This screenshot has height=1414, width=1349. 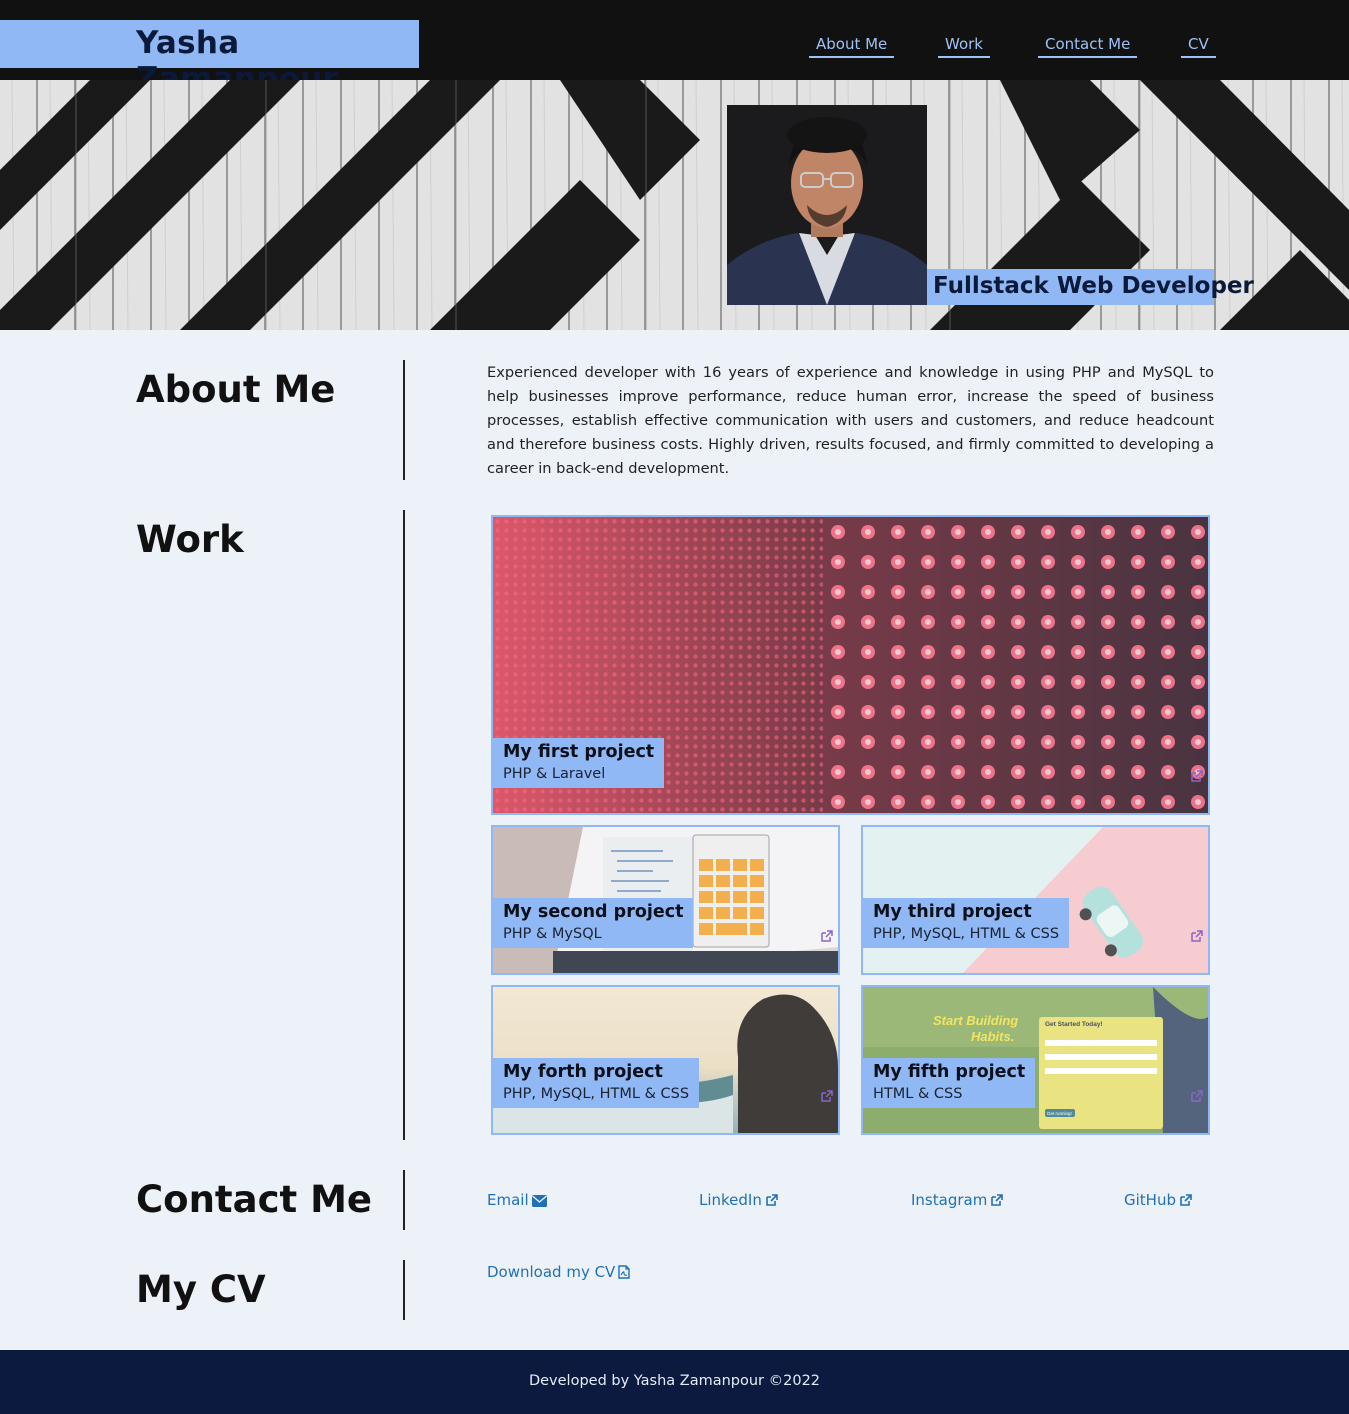 What do you see at coordinates (539, 1201) in the screenshot?
I see `envelope-icon` at bounding box center [539, 1201].